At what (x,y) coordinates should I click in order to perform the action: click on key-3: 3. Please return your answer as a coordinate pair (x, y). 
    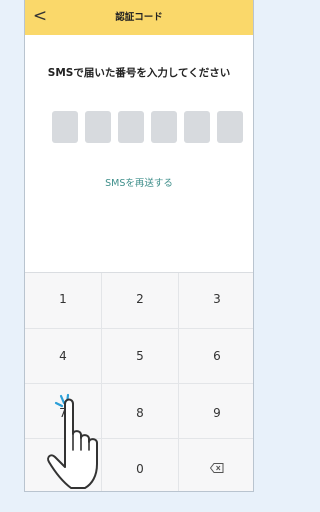
    Looking at the image, I should click on (216, 299).